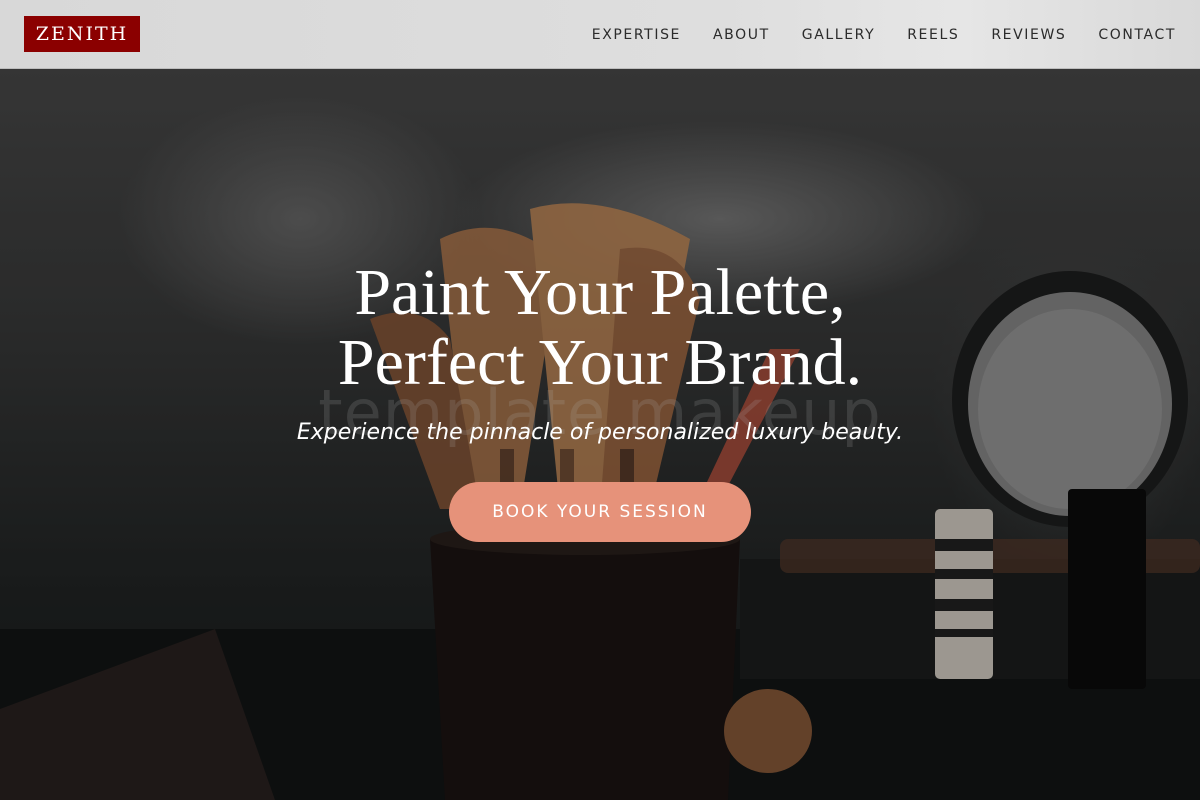  I want to click on nav-link-reviews: REVIEWS, so click(1028, 35).